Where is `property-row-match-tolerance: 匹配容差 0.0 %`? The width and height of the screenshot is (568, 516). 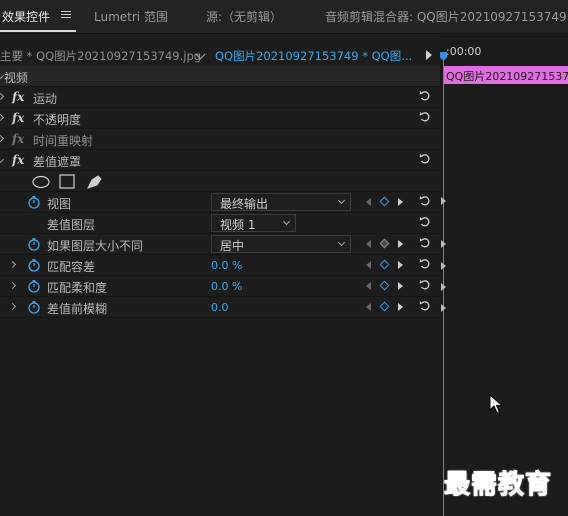 property-row-match-tolerance: 匹配容差 0.0 % is located at coordinates (220, 265).